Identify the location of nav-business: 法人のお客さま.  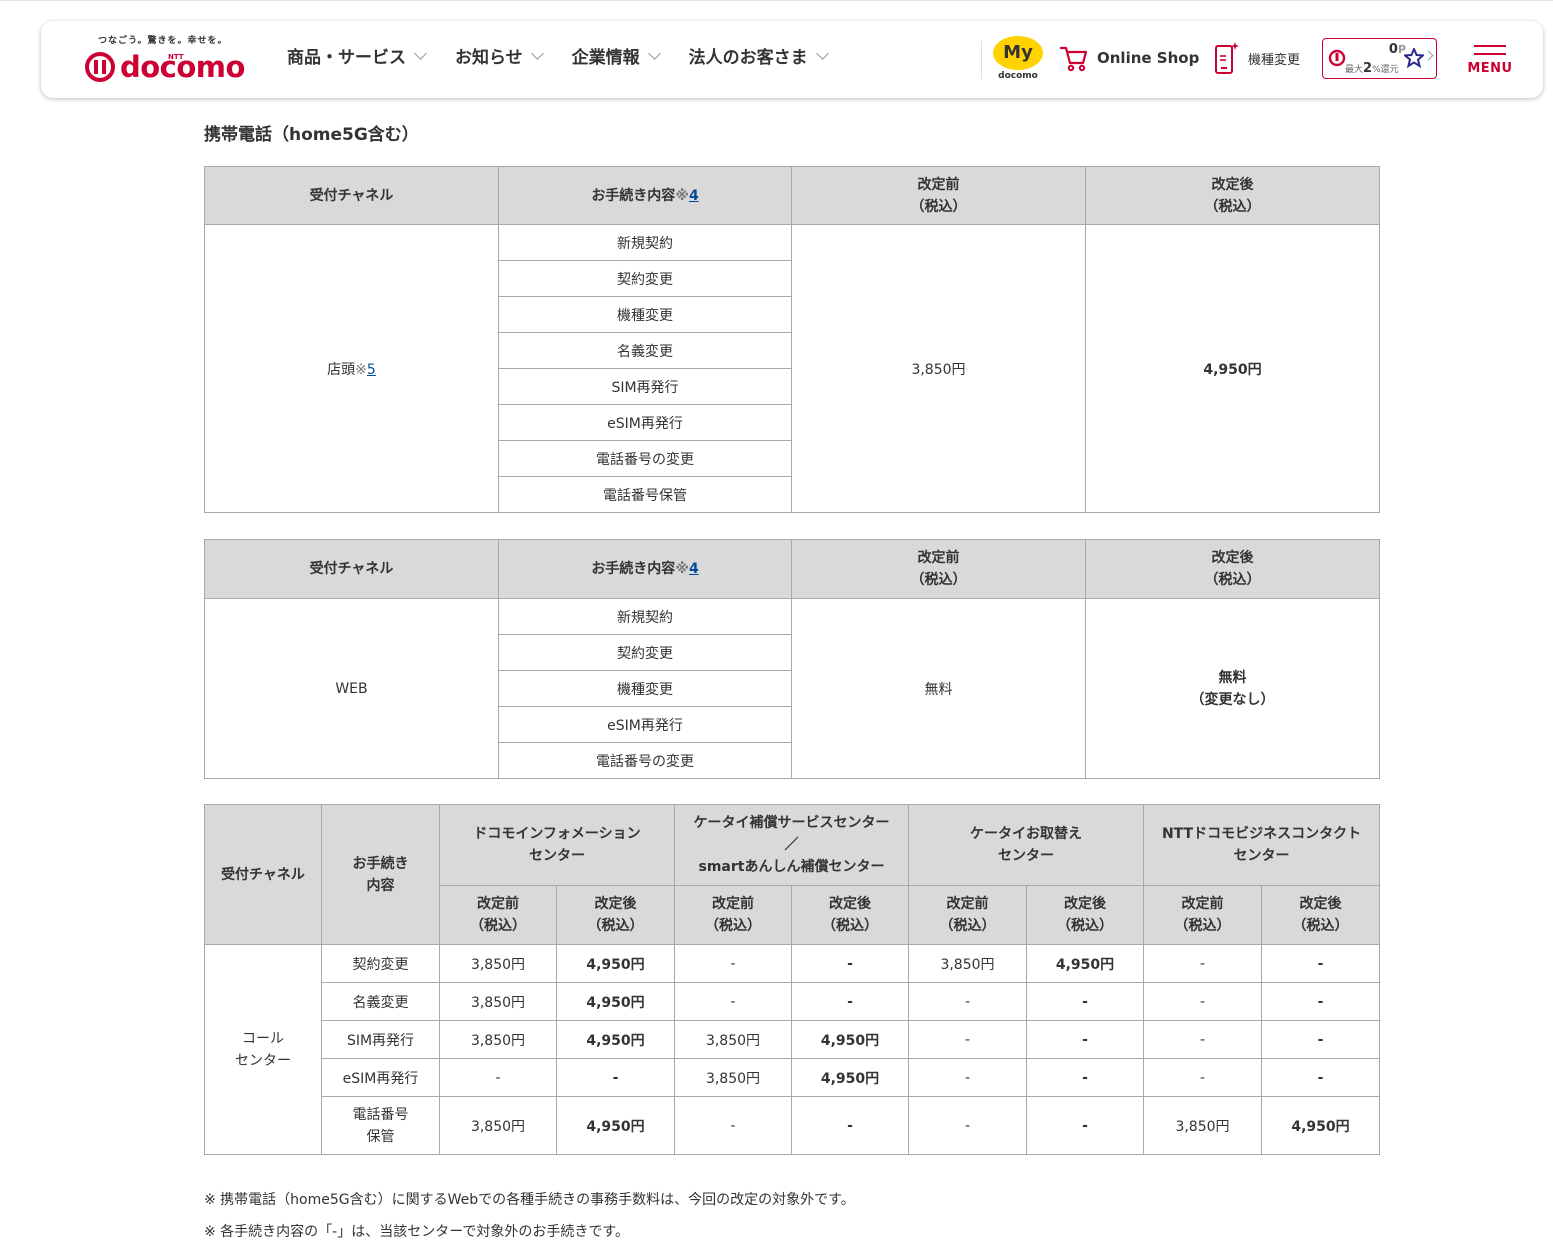
(759, 55).